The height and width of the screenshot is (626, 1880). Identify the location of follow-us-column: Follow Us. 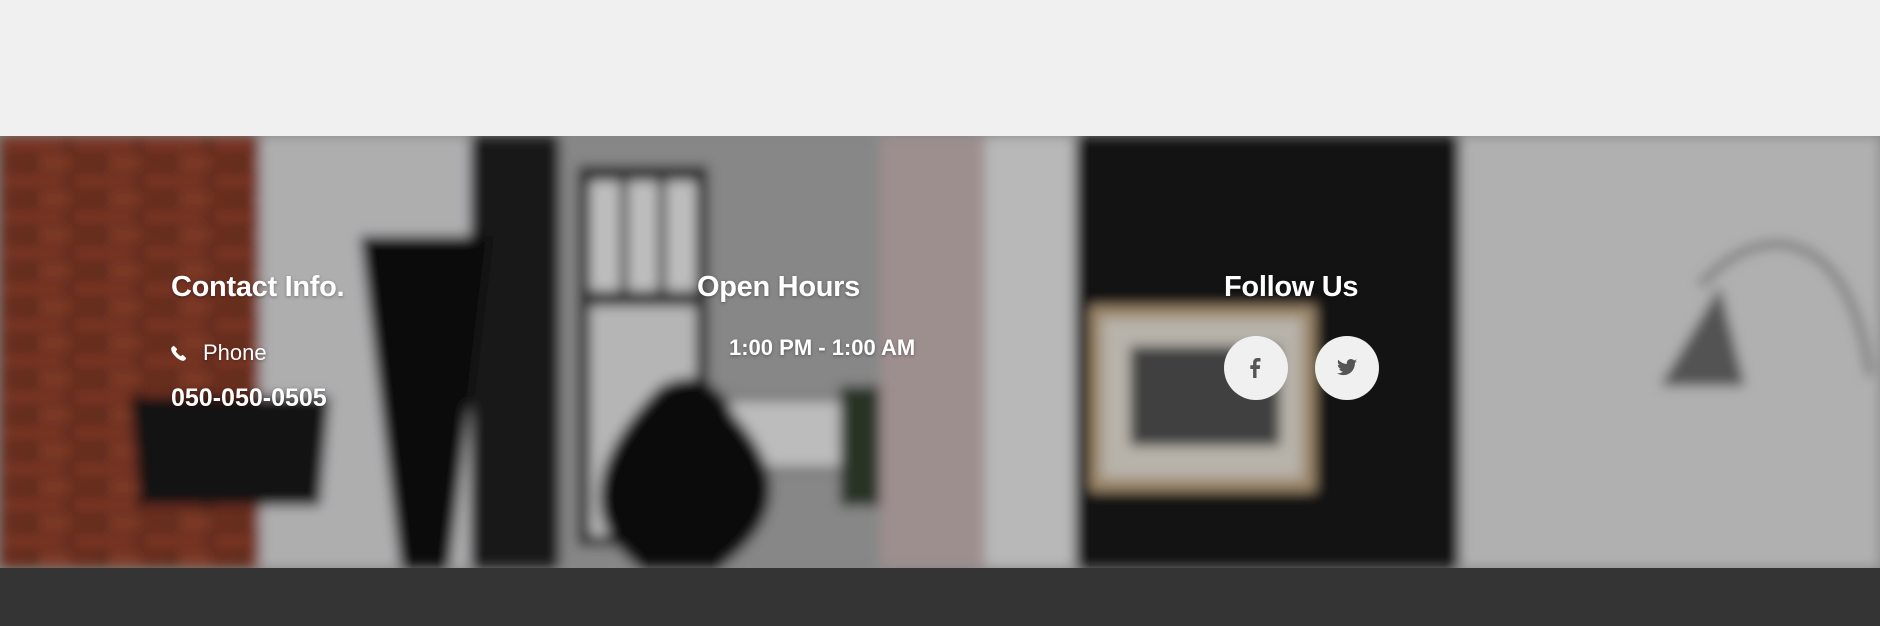
(1434, 335).